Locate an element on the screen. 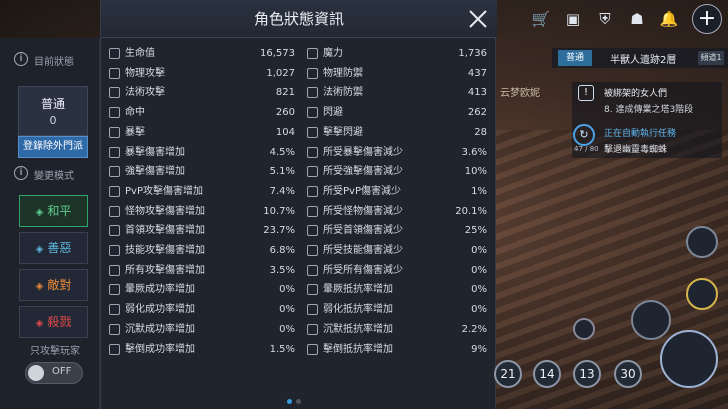 This screenshot has height=409, width=728. attack-players-only-toggle: OFF is located at coordinates (54, 373).